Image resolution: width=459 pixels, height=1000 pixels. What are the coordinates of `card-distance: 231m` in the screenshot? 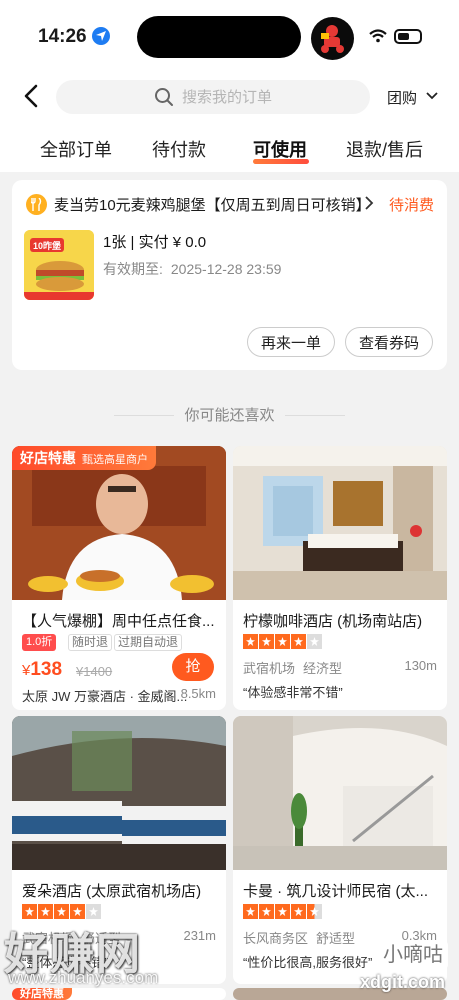 It's located at (199, 935).